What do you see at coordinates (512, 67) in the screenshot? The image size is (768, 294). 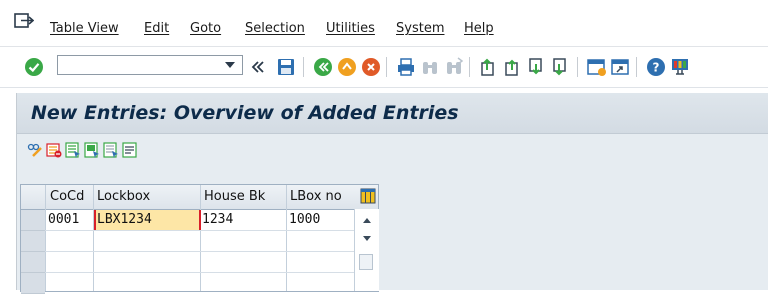 I see `previous-page-icon` at bounding box center [512, 67].